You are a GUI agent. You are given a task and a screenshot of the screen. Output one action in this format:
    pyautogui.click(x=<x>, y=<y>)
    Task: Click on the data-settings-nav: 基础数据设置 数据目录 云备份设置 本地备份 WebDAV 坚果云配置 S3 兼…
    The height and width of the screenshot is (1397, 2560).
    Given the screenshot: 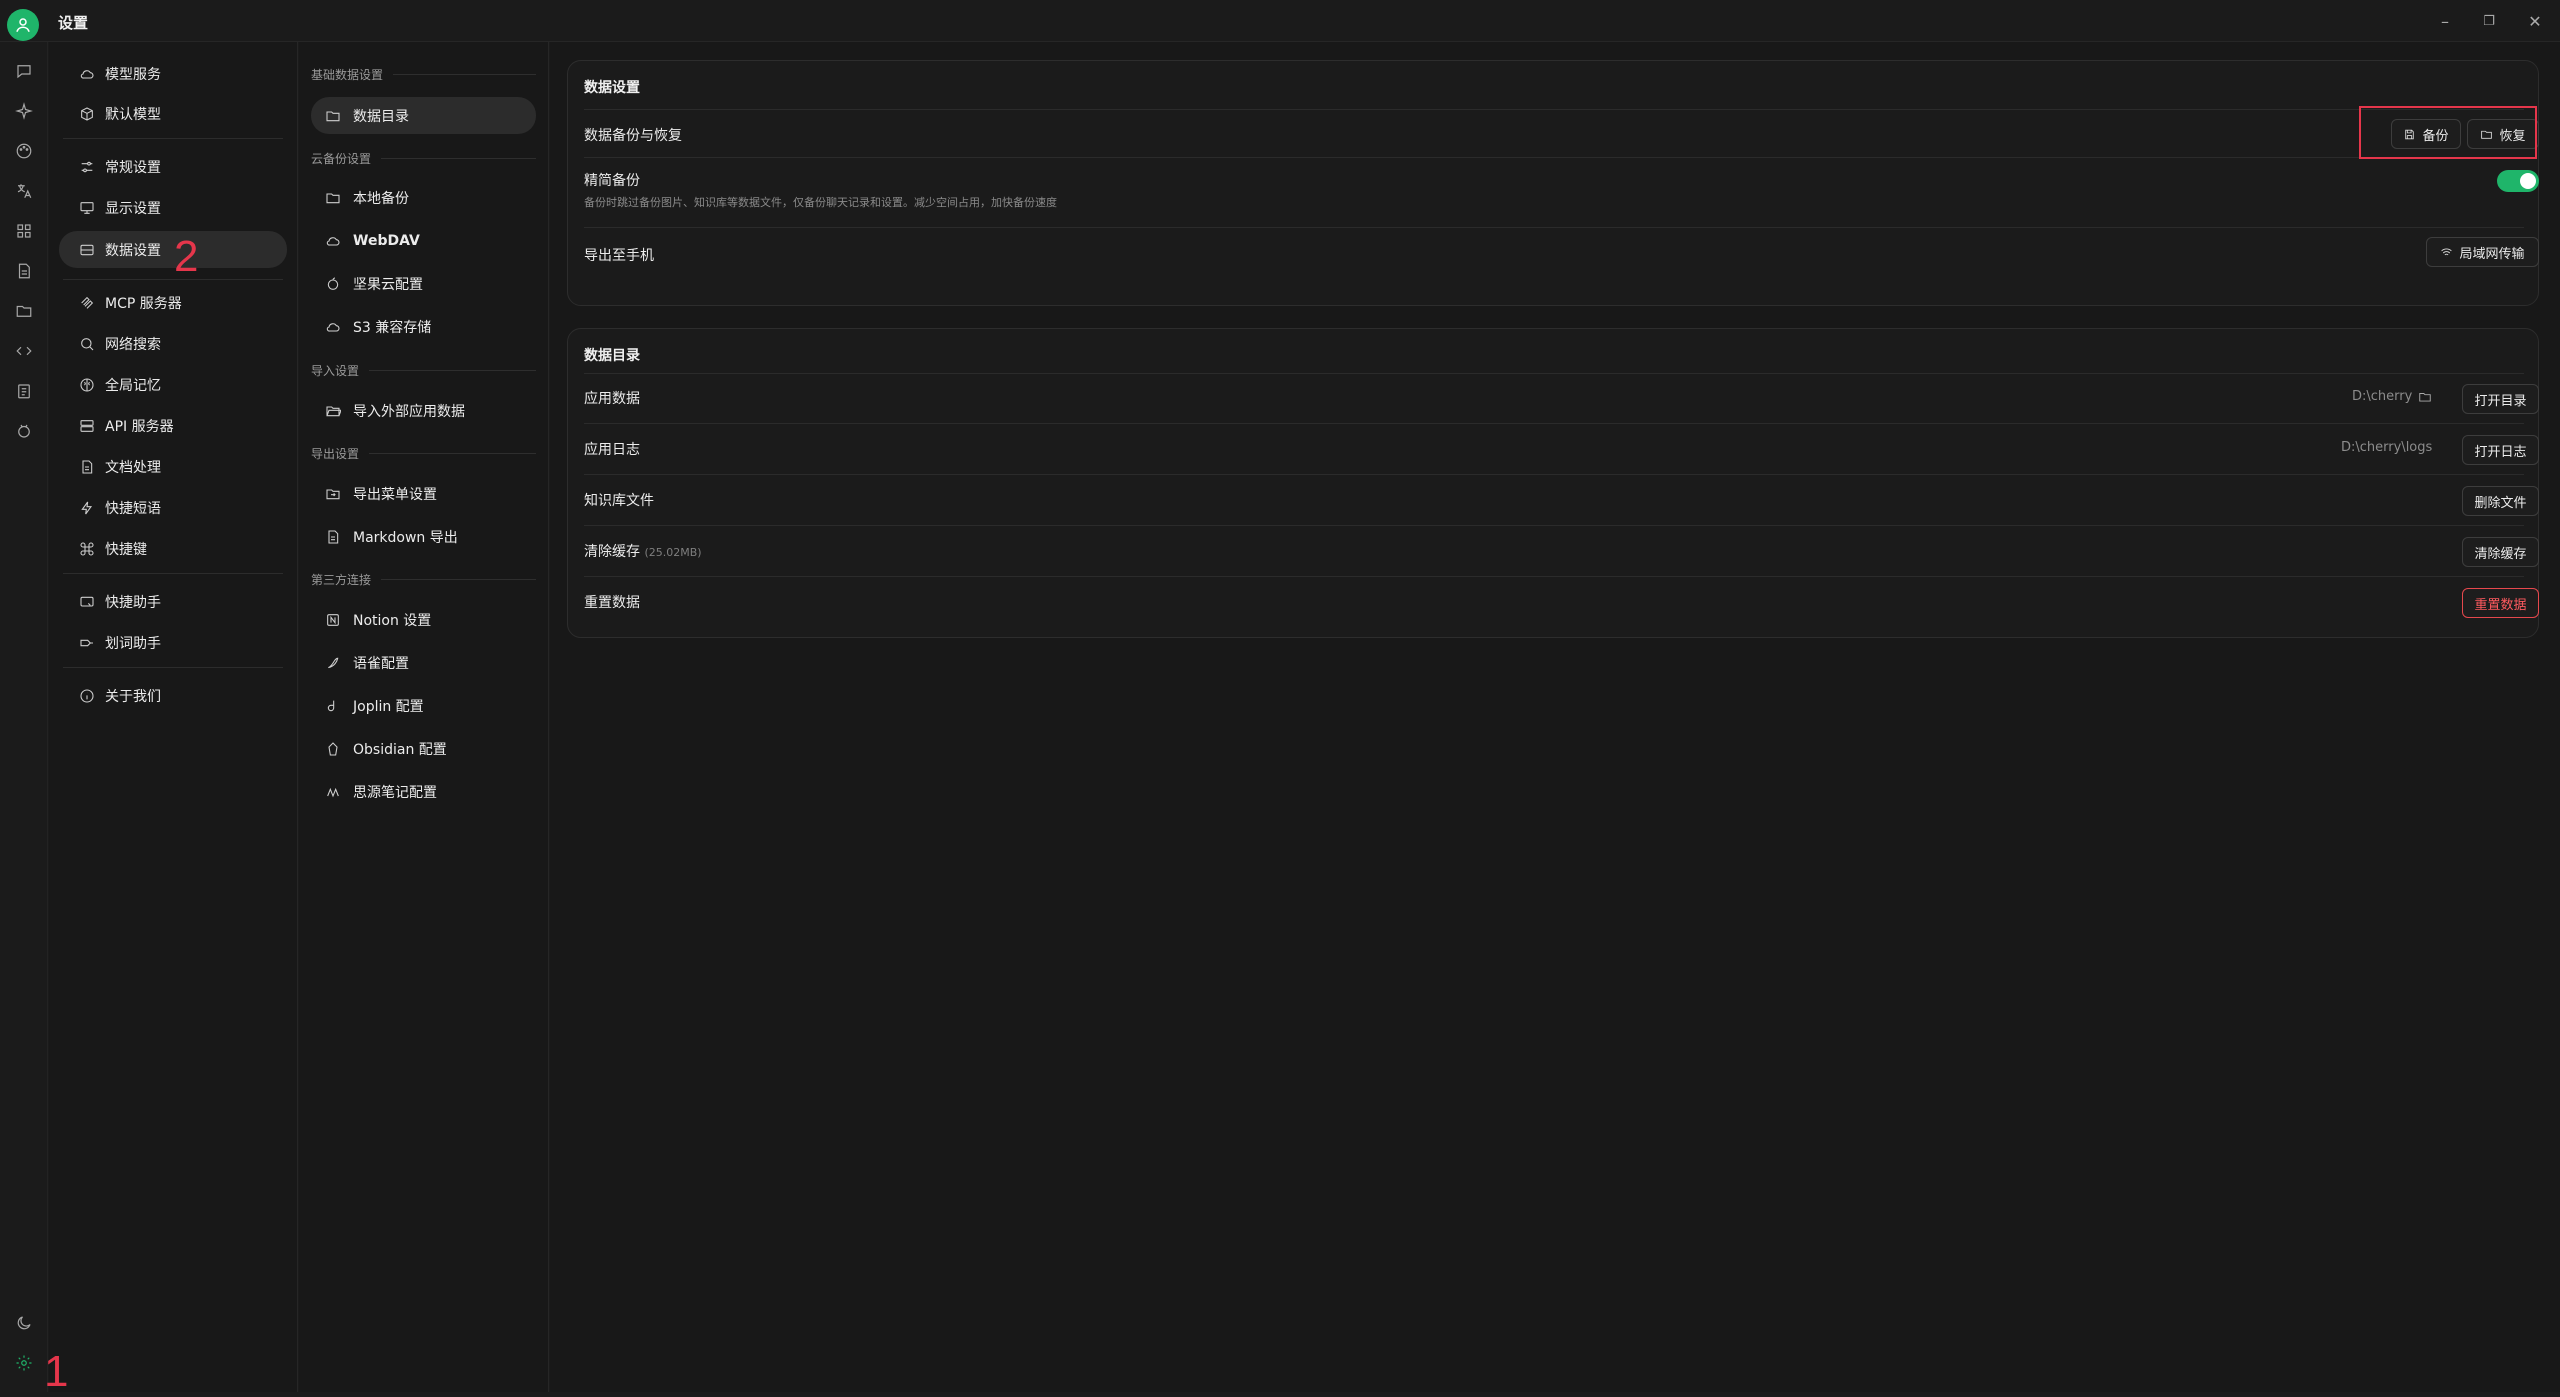 What is the action you would take?
    pyautogui.click(x=424, y=717)
    